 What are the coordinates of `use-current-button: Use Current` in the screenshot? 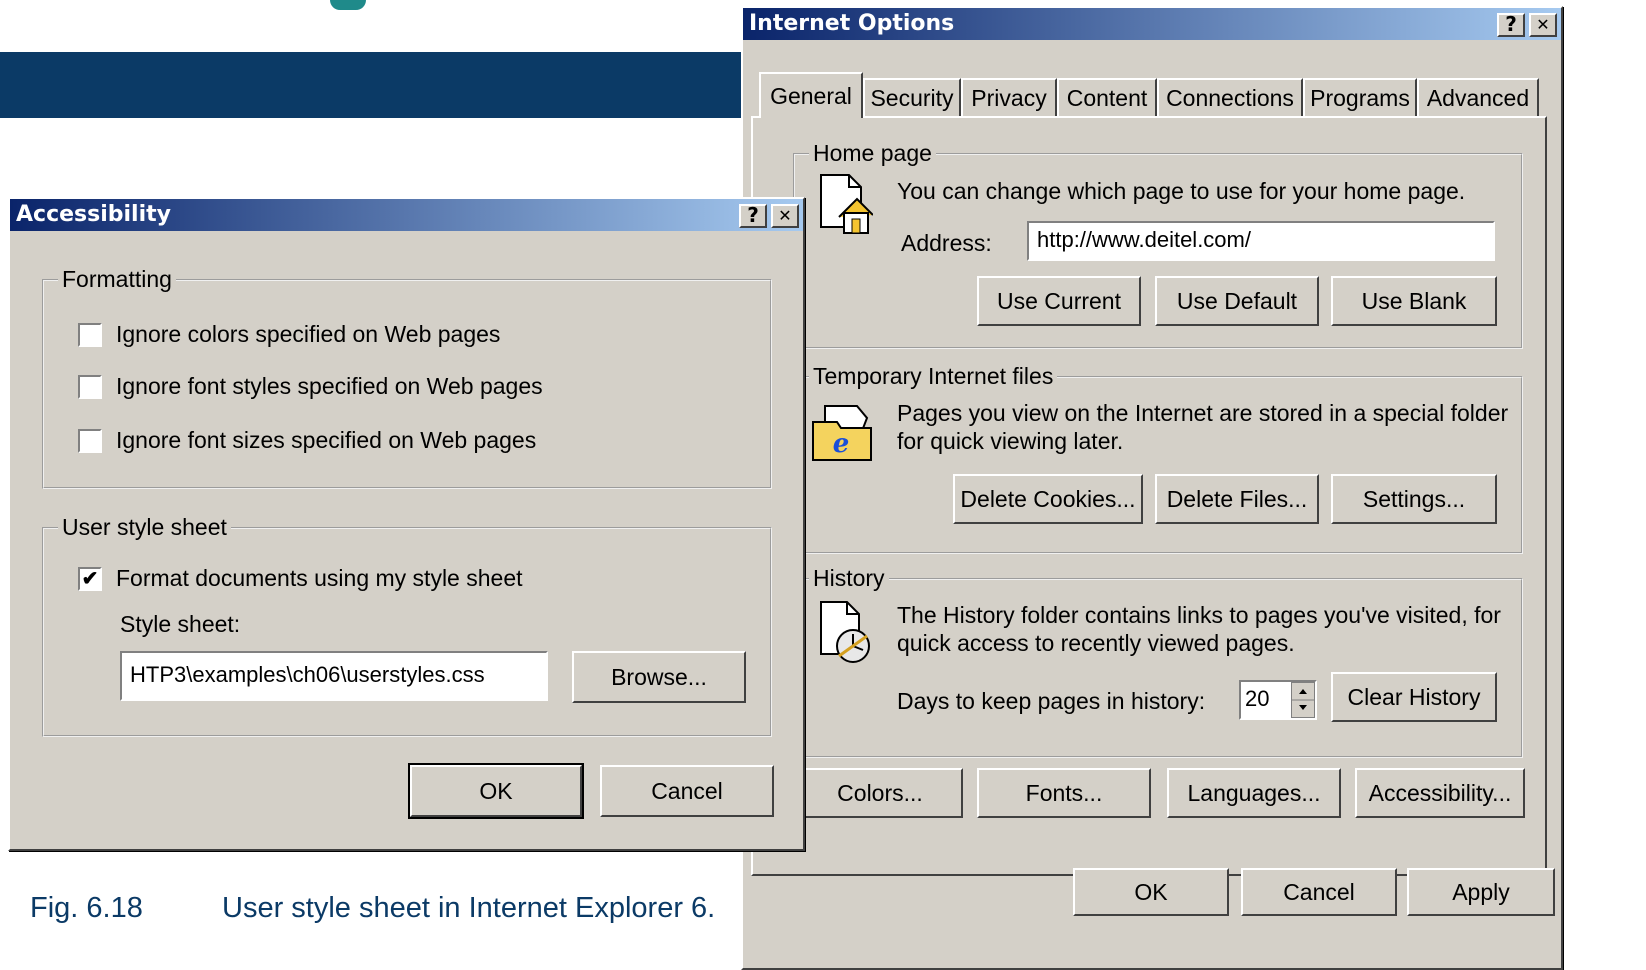 It's located at (1059, 301).